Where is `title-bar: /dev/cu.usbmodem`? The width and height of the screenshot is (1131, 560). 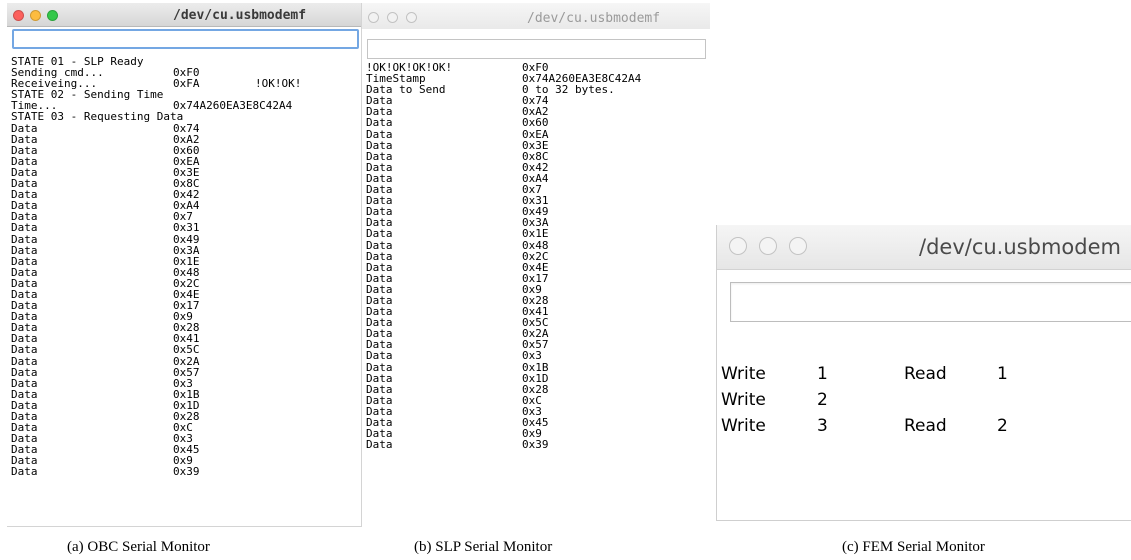
title-bar: /dev/cu.usbmodem is located at coordinates (924, 247).